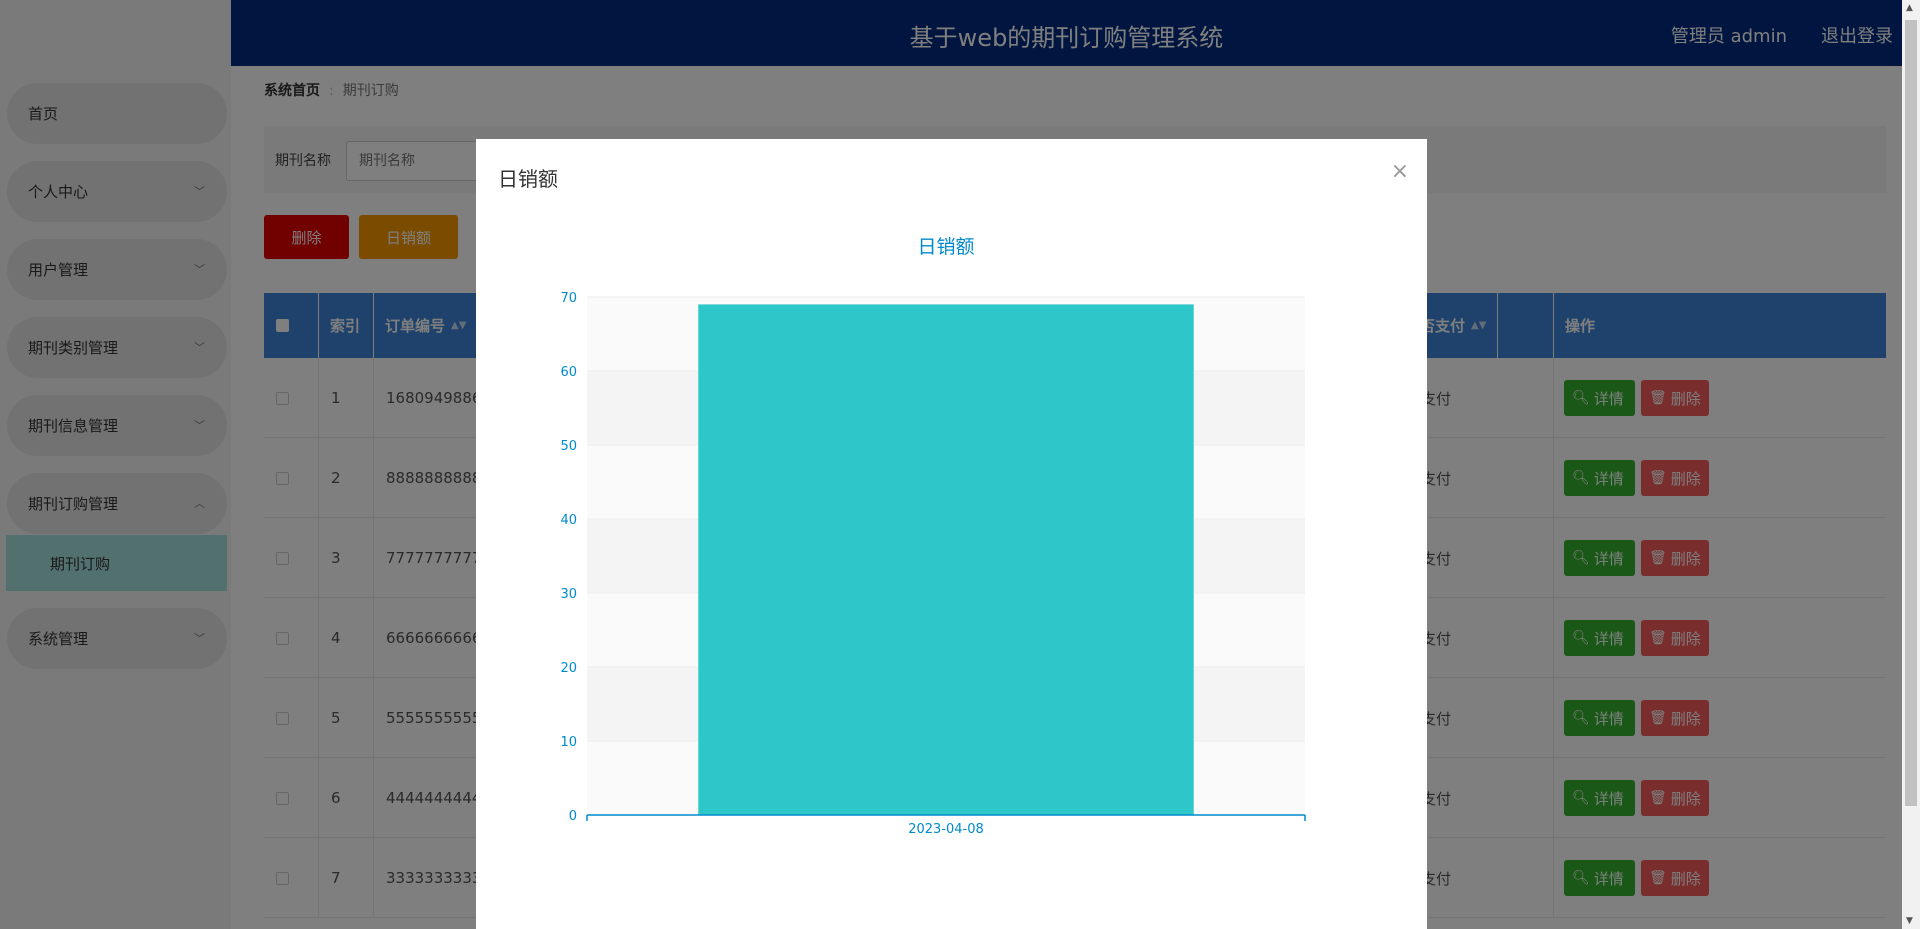 This screenshot has width=1920, height=929. Describe the element at coordinates (1911, 413) in the screenshot. I see `scrollbar-thumb` at that location.